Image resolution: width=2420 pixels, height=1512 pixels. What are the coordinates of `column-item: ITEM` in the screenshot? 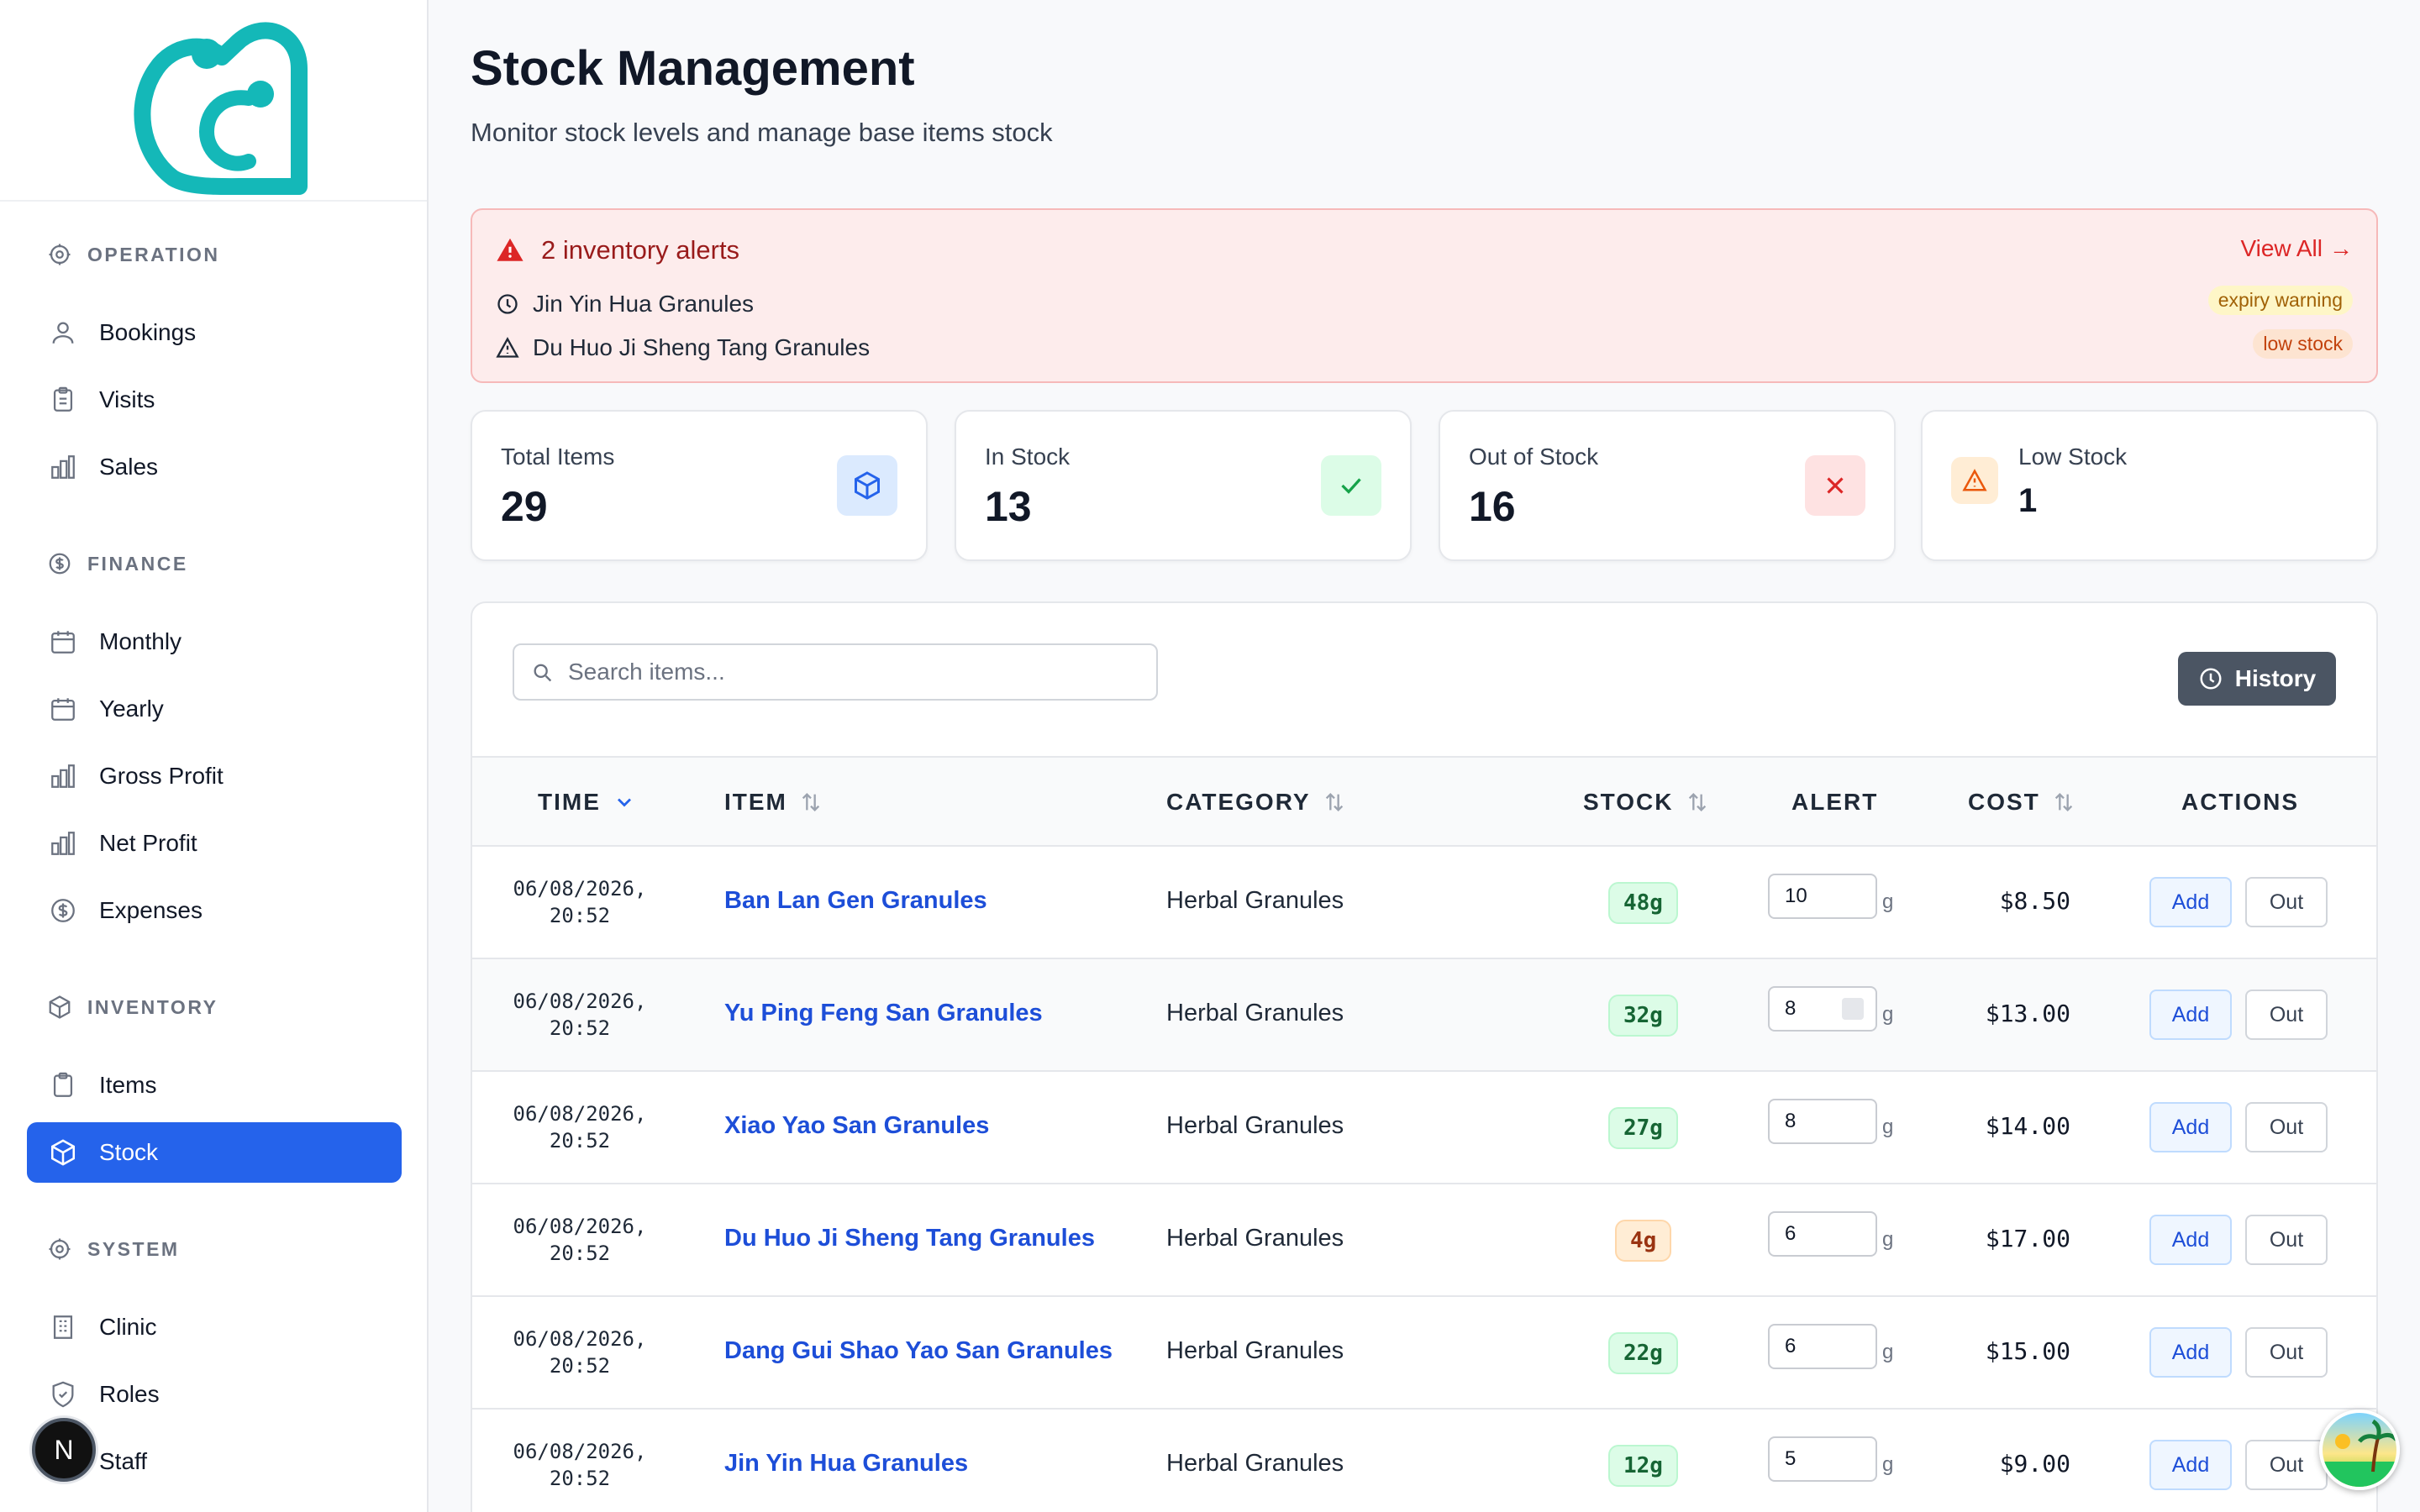 It's located at (773, 802).